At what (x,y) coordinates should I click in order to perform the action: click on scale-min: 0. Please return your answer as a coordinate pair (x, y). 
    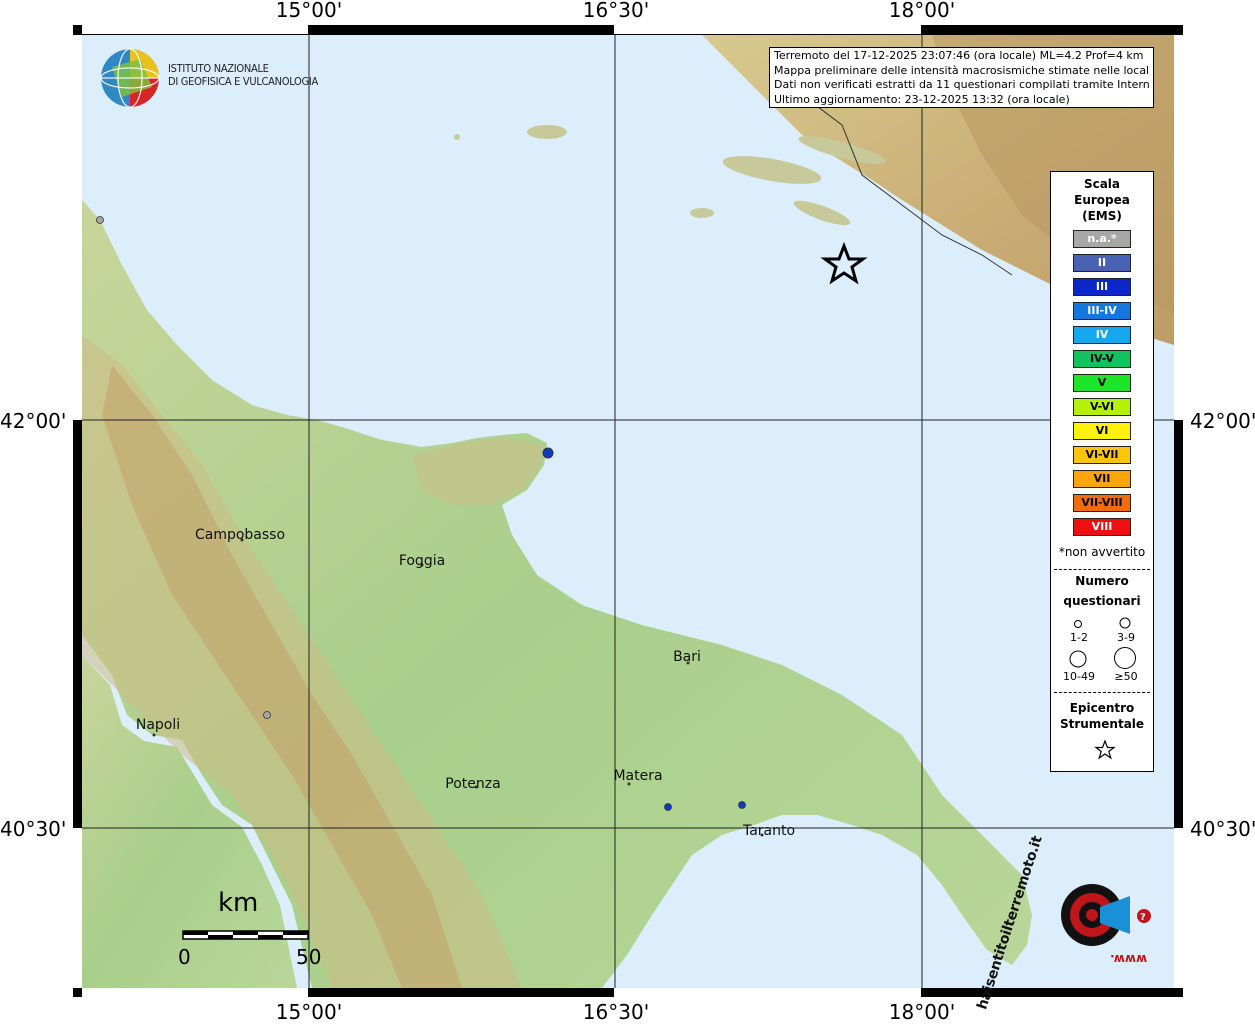
    Looking at the image, I should click on (184, 957).